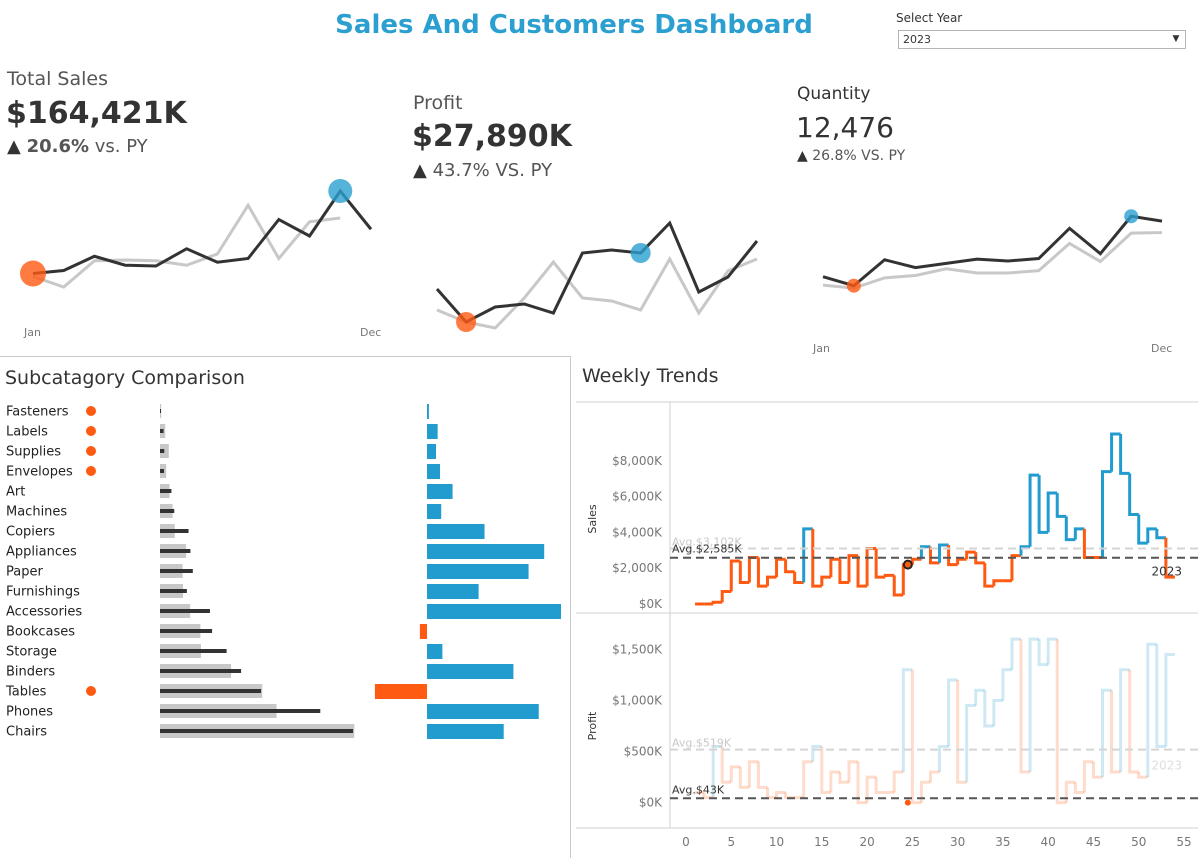 This screenshot has width=1198, height=858. What do you see at coordinates (36, 512) in the screenshot?
I see `subcategory-label: Machines` at bounding box center [36, 512].